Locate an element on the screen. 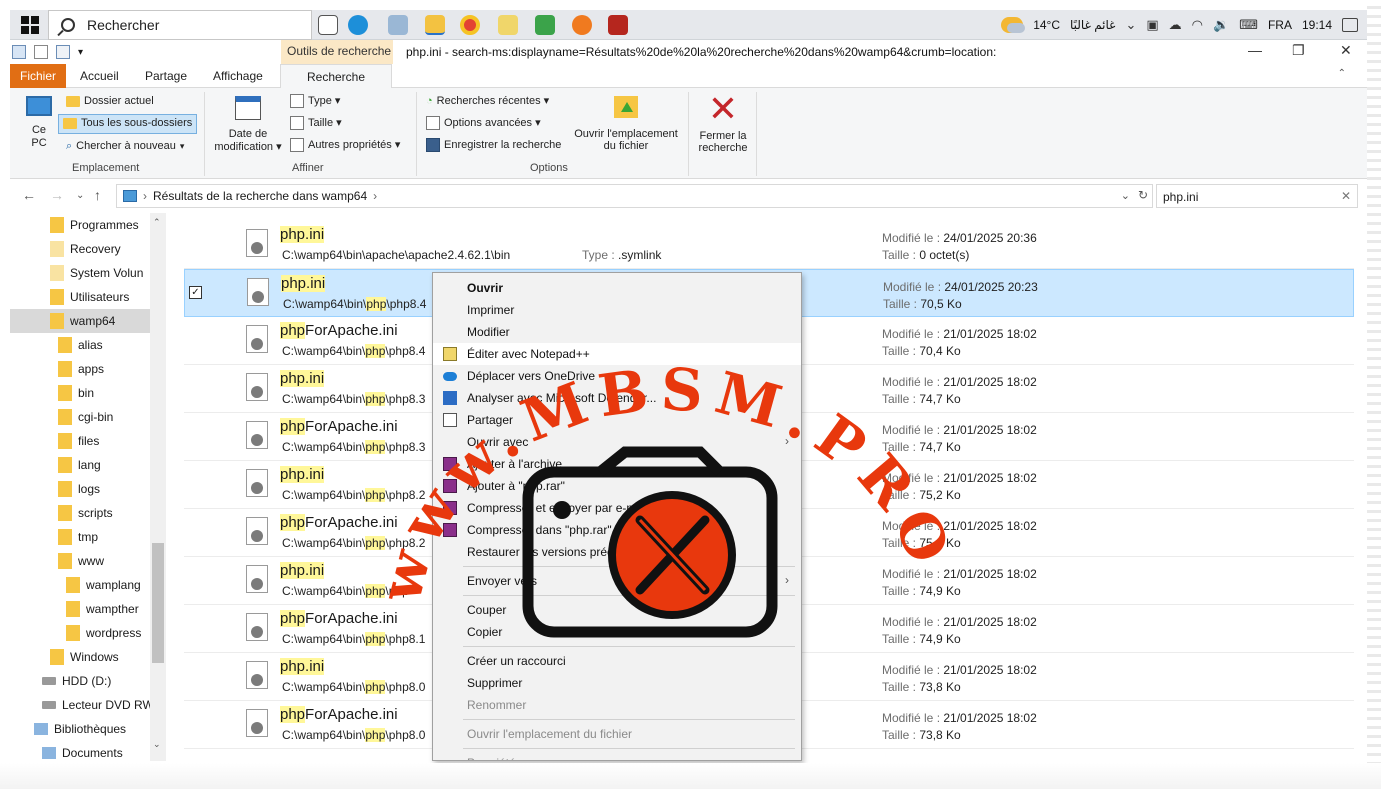 The width and height of the screenshot is (1381, 789). taskbar-search: Rechercher is located at coordinates (180, 25).